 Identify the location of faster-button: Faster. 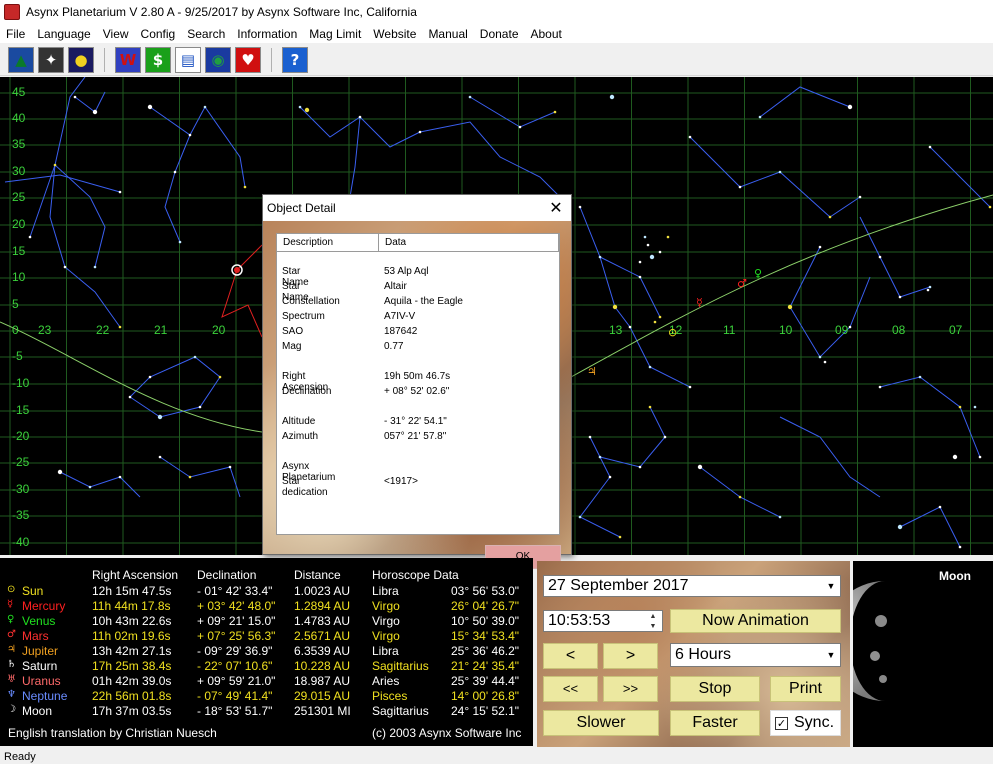
(715, 723).